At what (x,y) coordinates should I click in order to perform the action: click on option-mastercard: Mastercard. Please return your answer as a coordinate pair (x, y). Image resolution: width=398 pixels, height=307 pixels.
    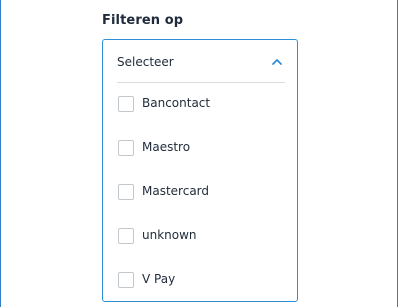
    Looking at the image, I should click on (202, 192).